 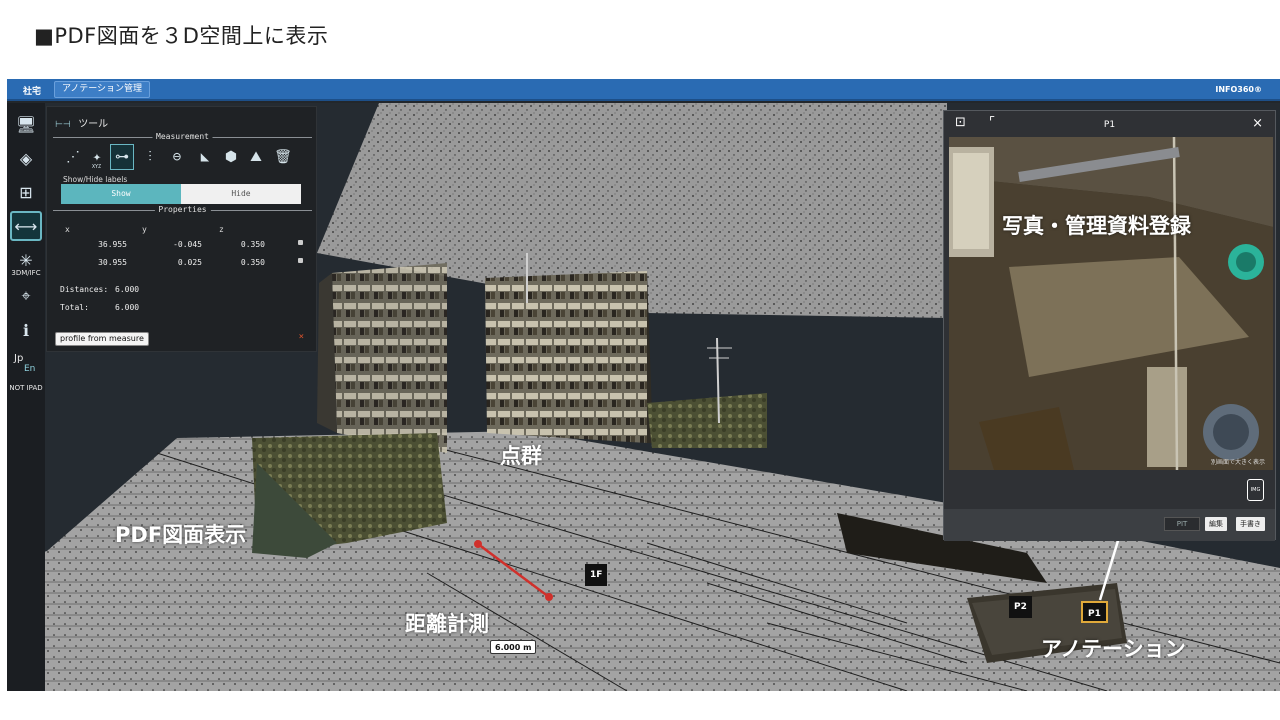 I want to click on handwrite-button: 手書き, so click(x=1250, y=524).